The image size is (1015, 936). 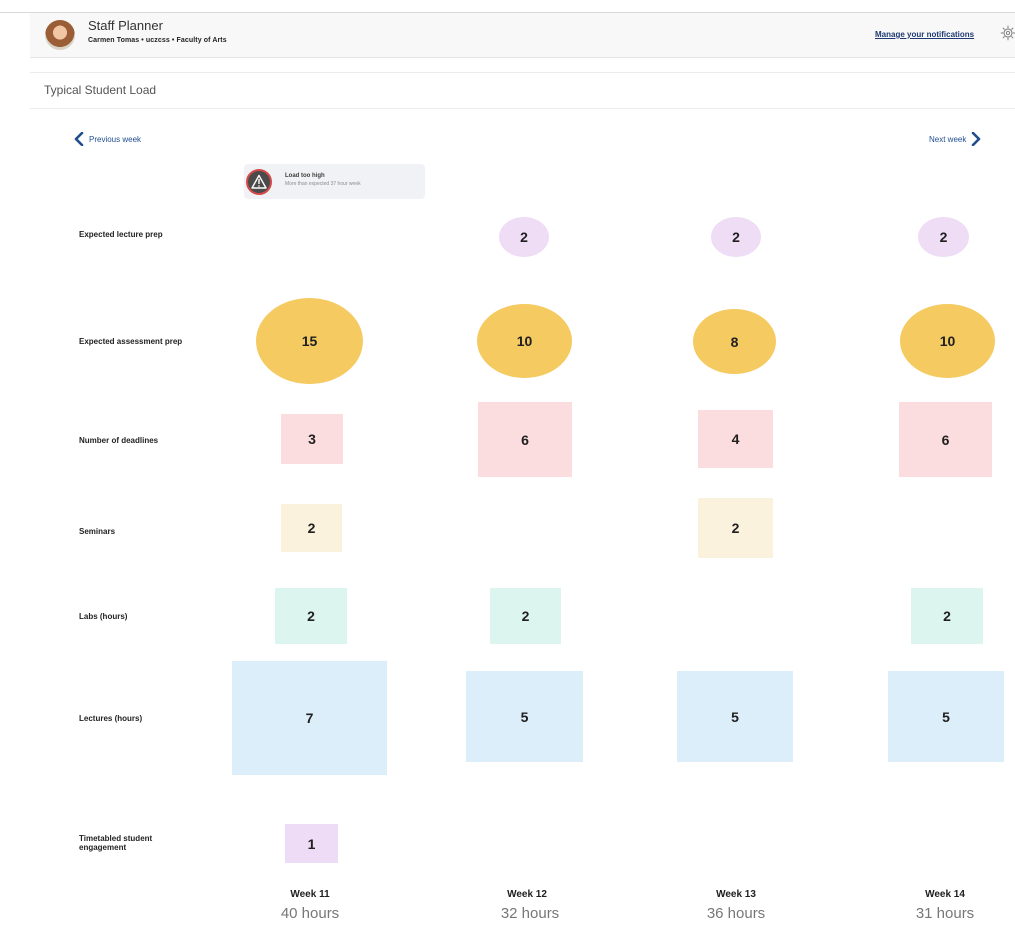 I want to click on week-11-seminars-value: 2, so click(x=311, y=528).